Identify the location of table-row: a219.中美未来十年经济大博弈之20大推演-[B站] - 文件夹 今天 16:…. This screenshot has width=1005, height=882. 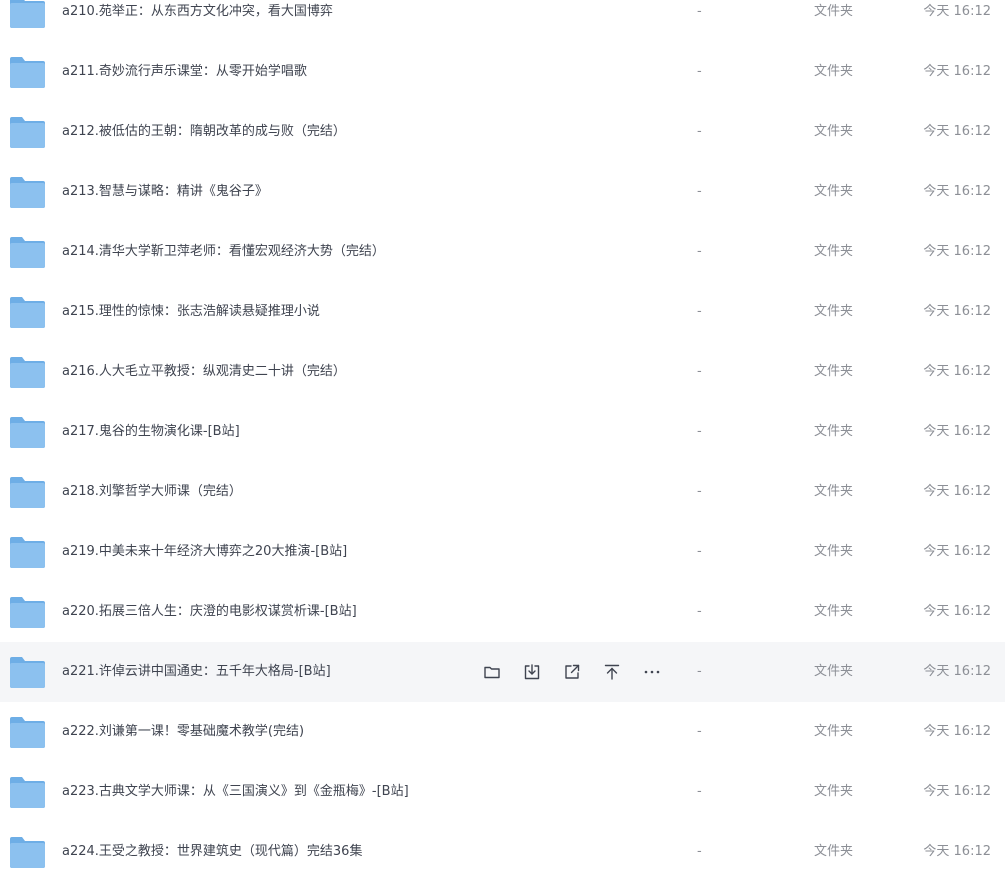
(502, 552).